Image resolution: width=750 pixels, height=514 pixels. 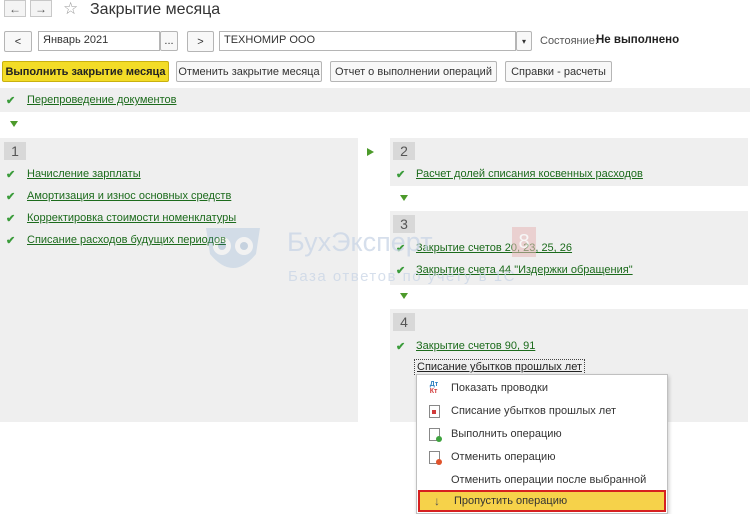 I want to click on dt-kt-icon: Дт Кт, so click(x=434, y=388).